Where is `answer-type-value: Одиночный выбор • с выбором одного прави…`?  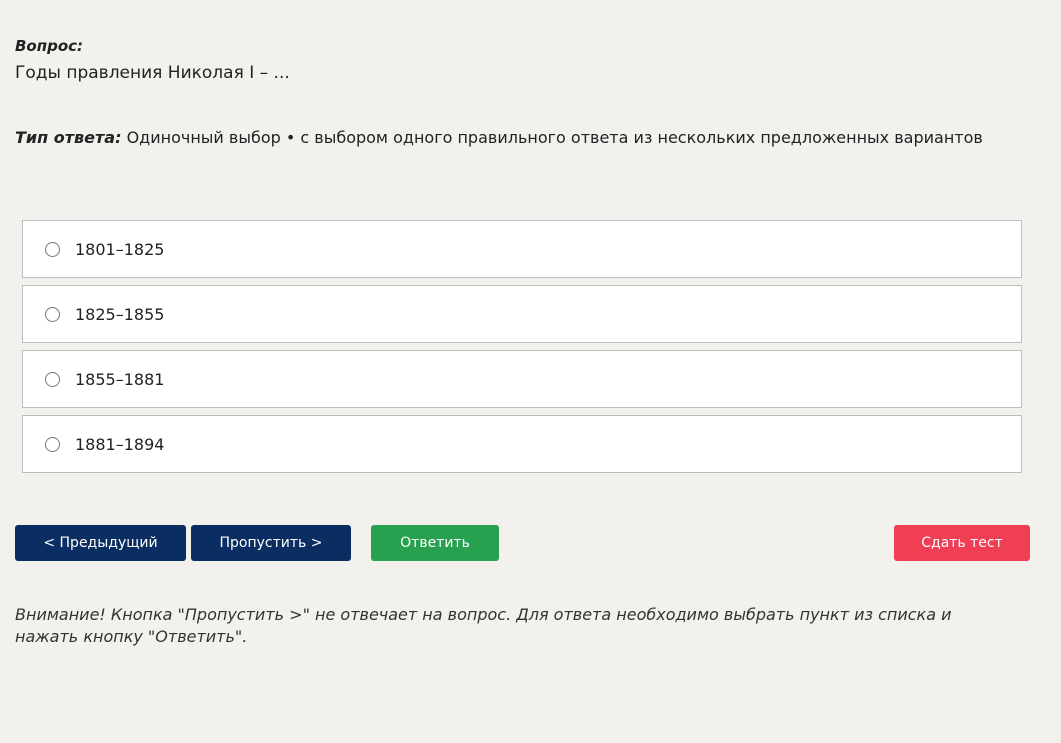
answer-type-value: Одиночный выбор • с выбором одного прави… is located at coordinates (554, 137).